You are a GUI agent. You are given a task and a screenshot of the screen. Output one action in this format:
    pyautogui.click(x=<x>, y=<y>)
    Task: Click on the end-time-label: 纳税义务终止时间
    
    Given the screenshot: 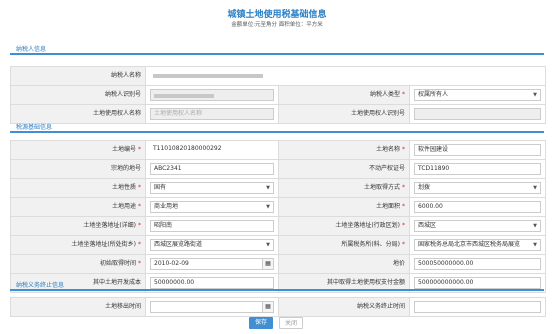 What is the action you would take?
    pyautogui.click(x=344, y=307)
    